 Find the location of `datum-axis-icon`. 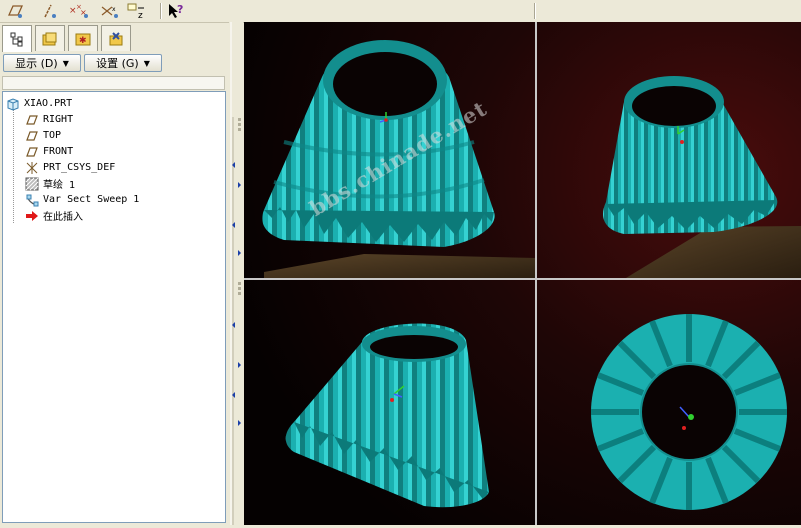

datum-axis-icon is located at coordinates (49, 11).